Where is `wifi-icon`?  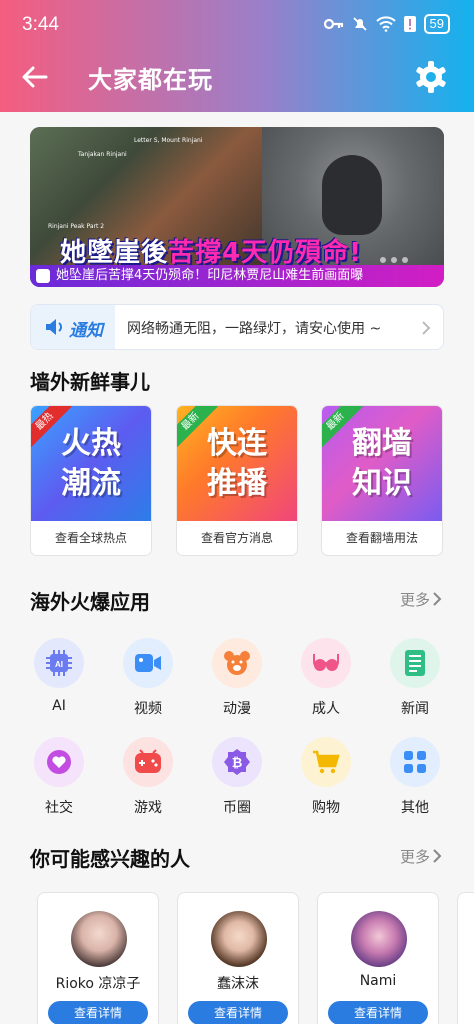
wifi-icon is located at coordinates (385, 24).